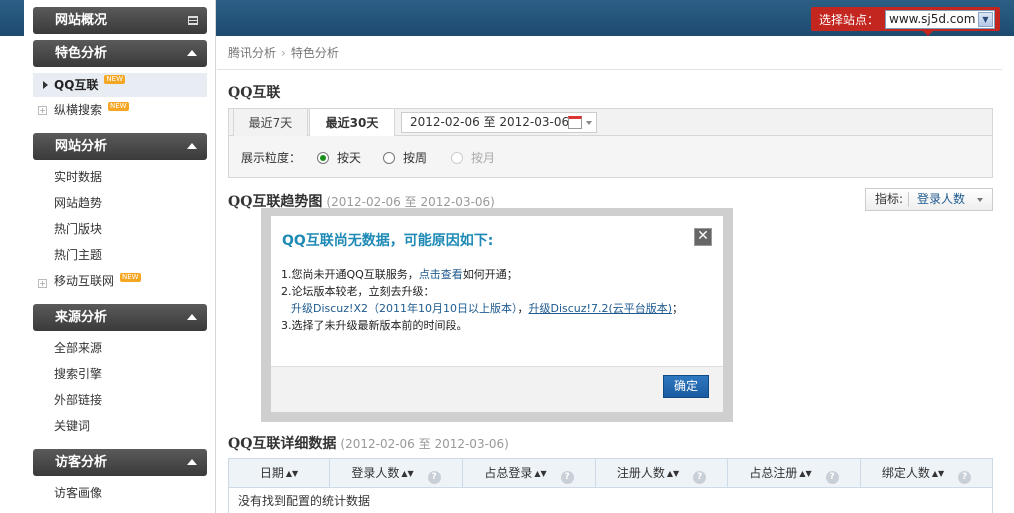 This screenshot has width=1014, height=513. What do you see at coordinates (441, 274) in the screenshot?
I see `view-link: 点击查看` at bounding box center [441, 274].